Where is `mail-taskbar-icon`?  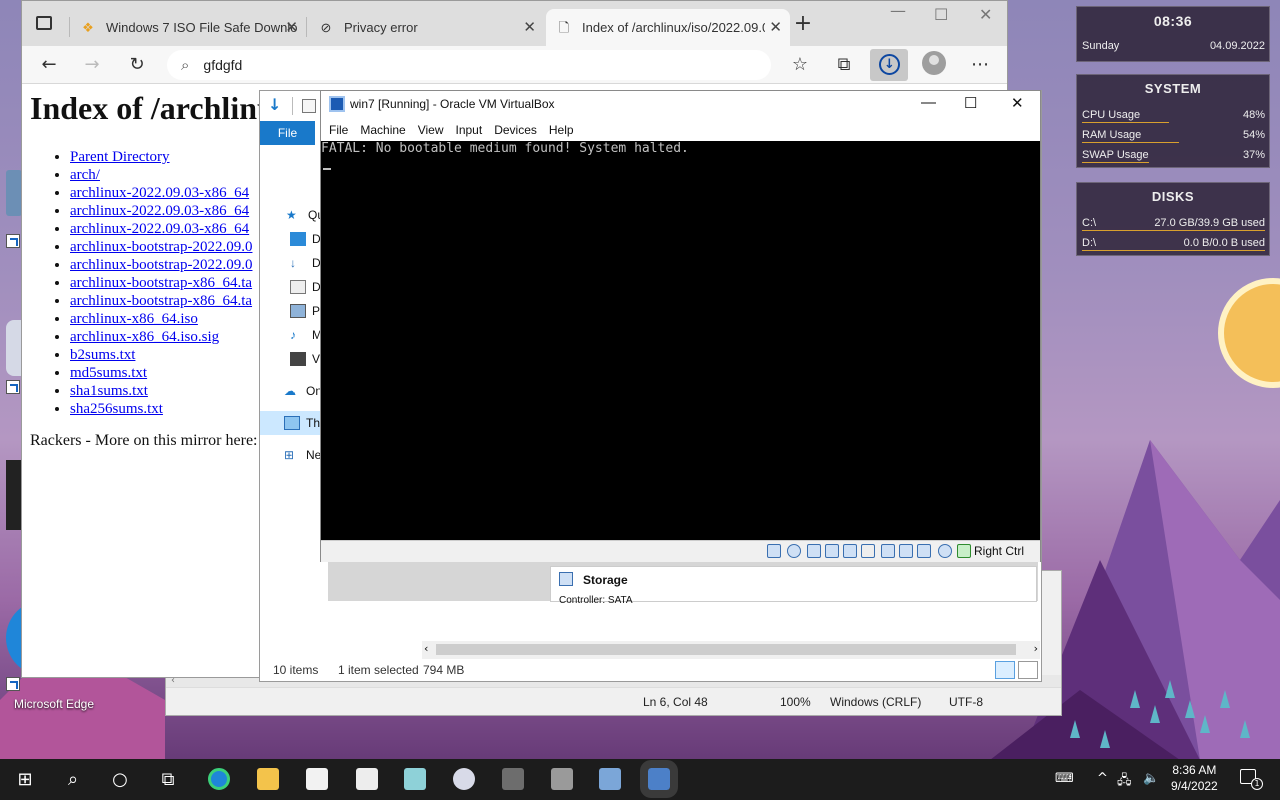 mail-taskbar-icon is located at coordinates (367, 779).